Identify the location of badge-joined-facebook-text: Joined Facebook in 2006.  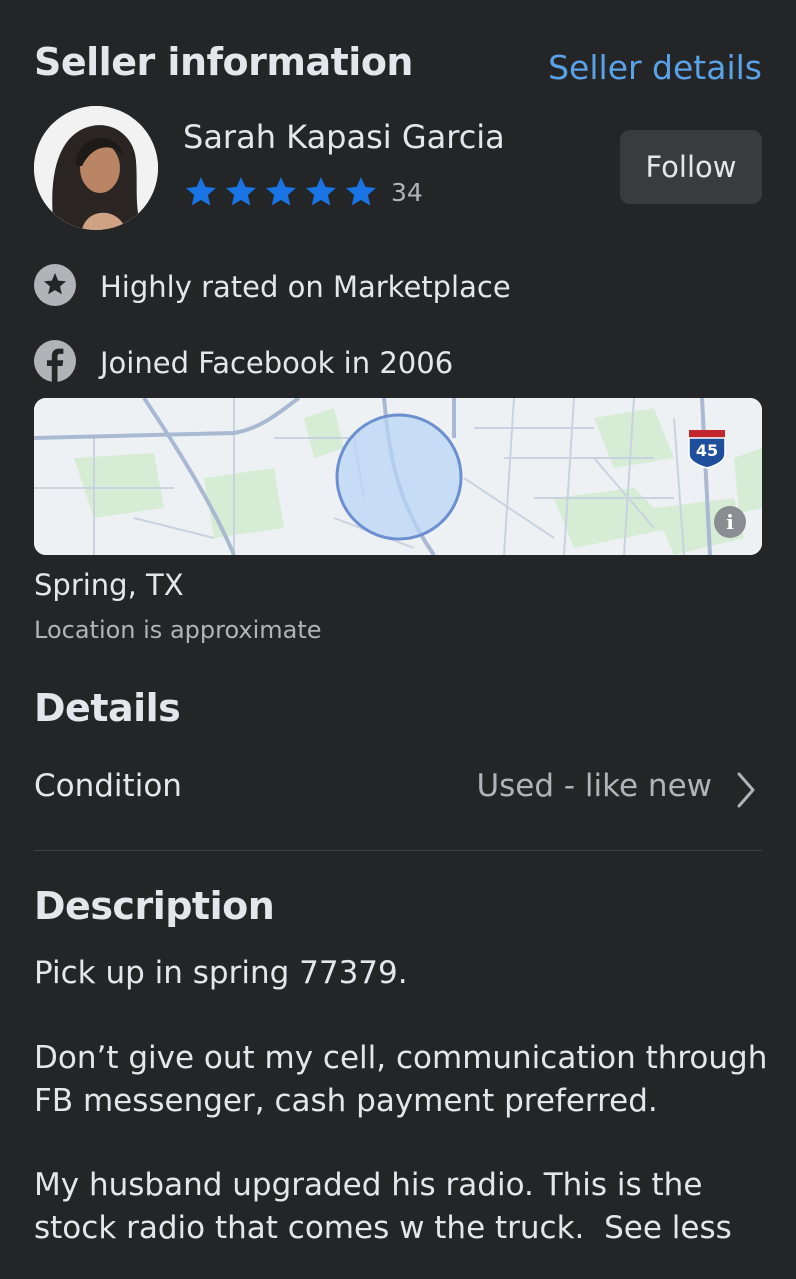
(277, 363).